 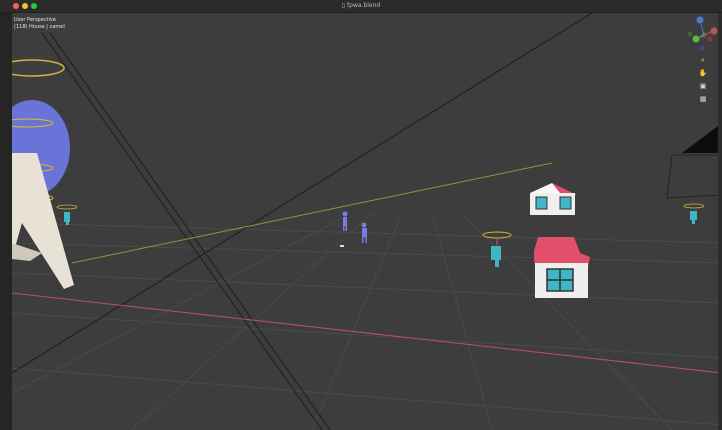 I want to click on camera-object, so click(x=694, y=161).